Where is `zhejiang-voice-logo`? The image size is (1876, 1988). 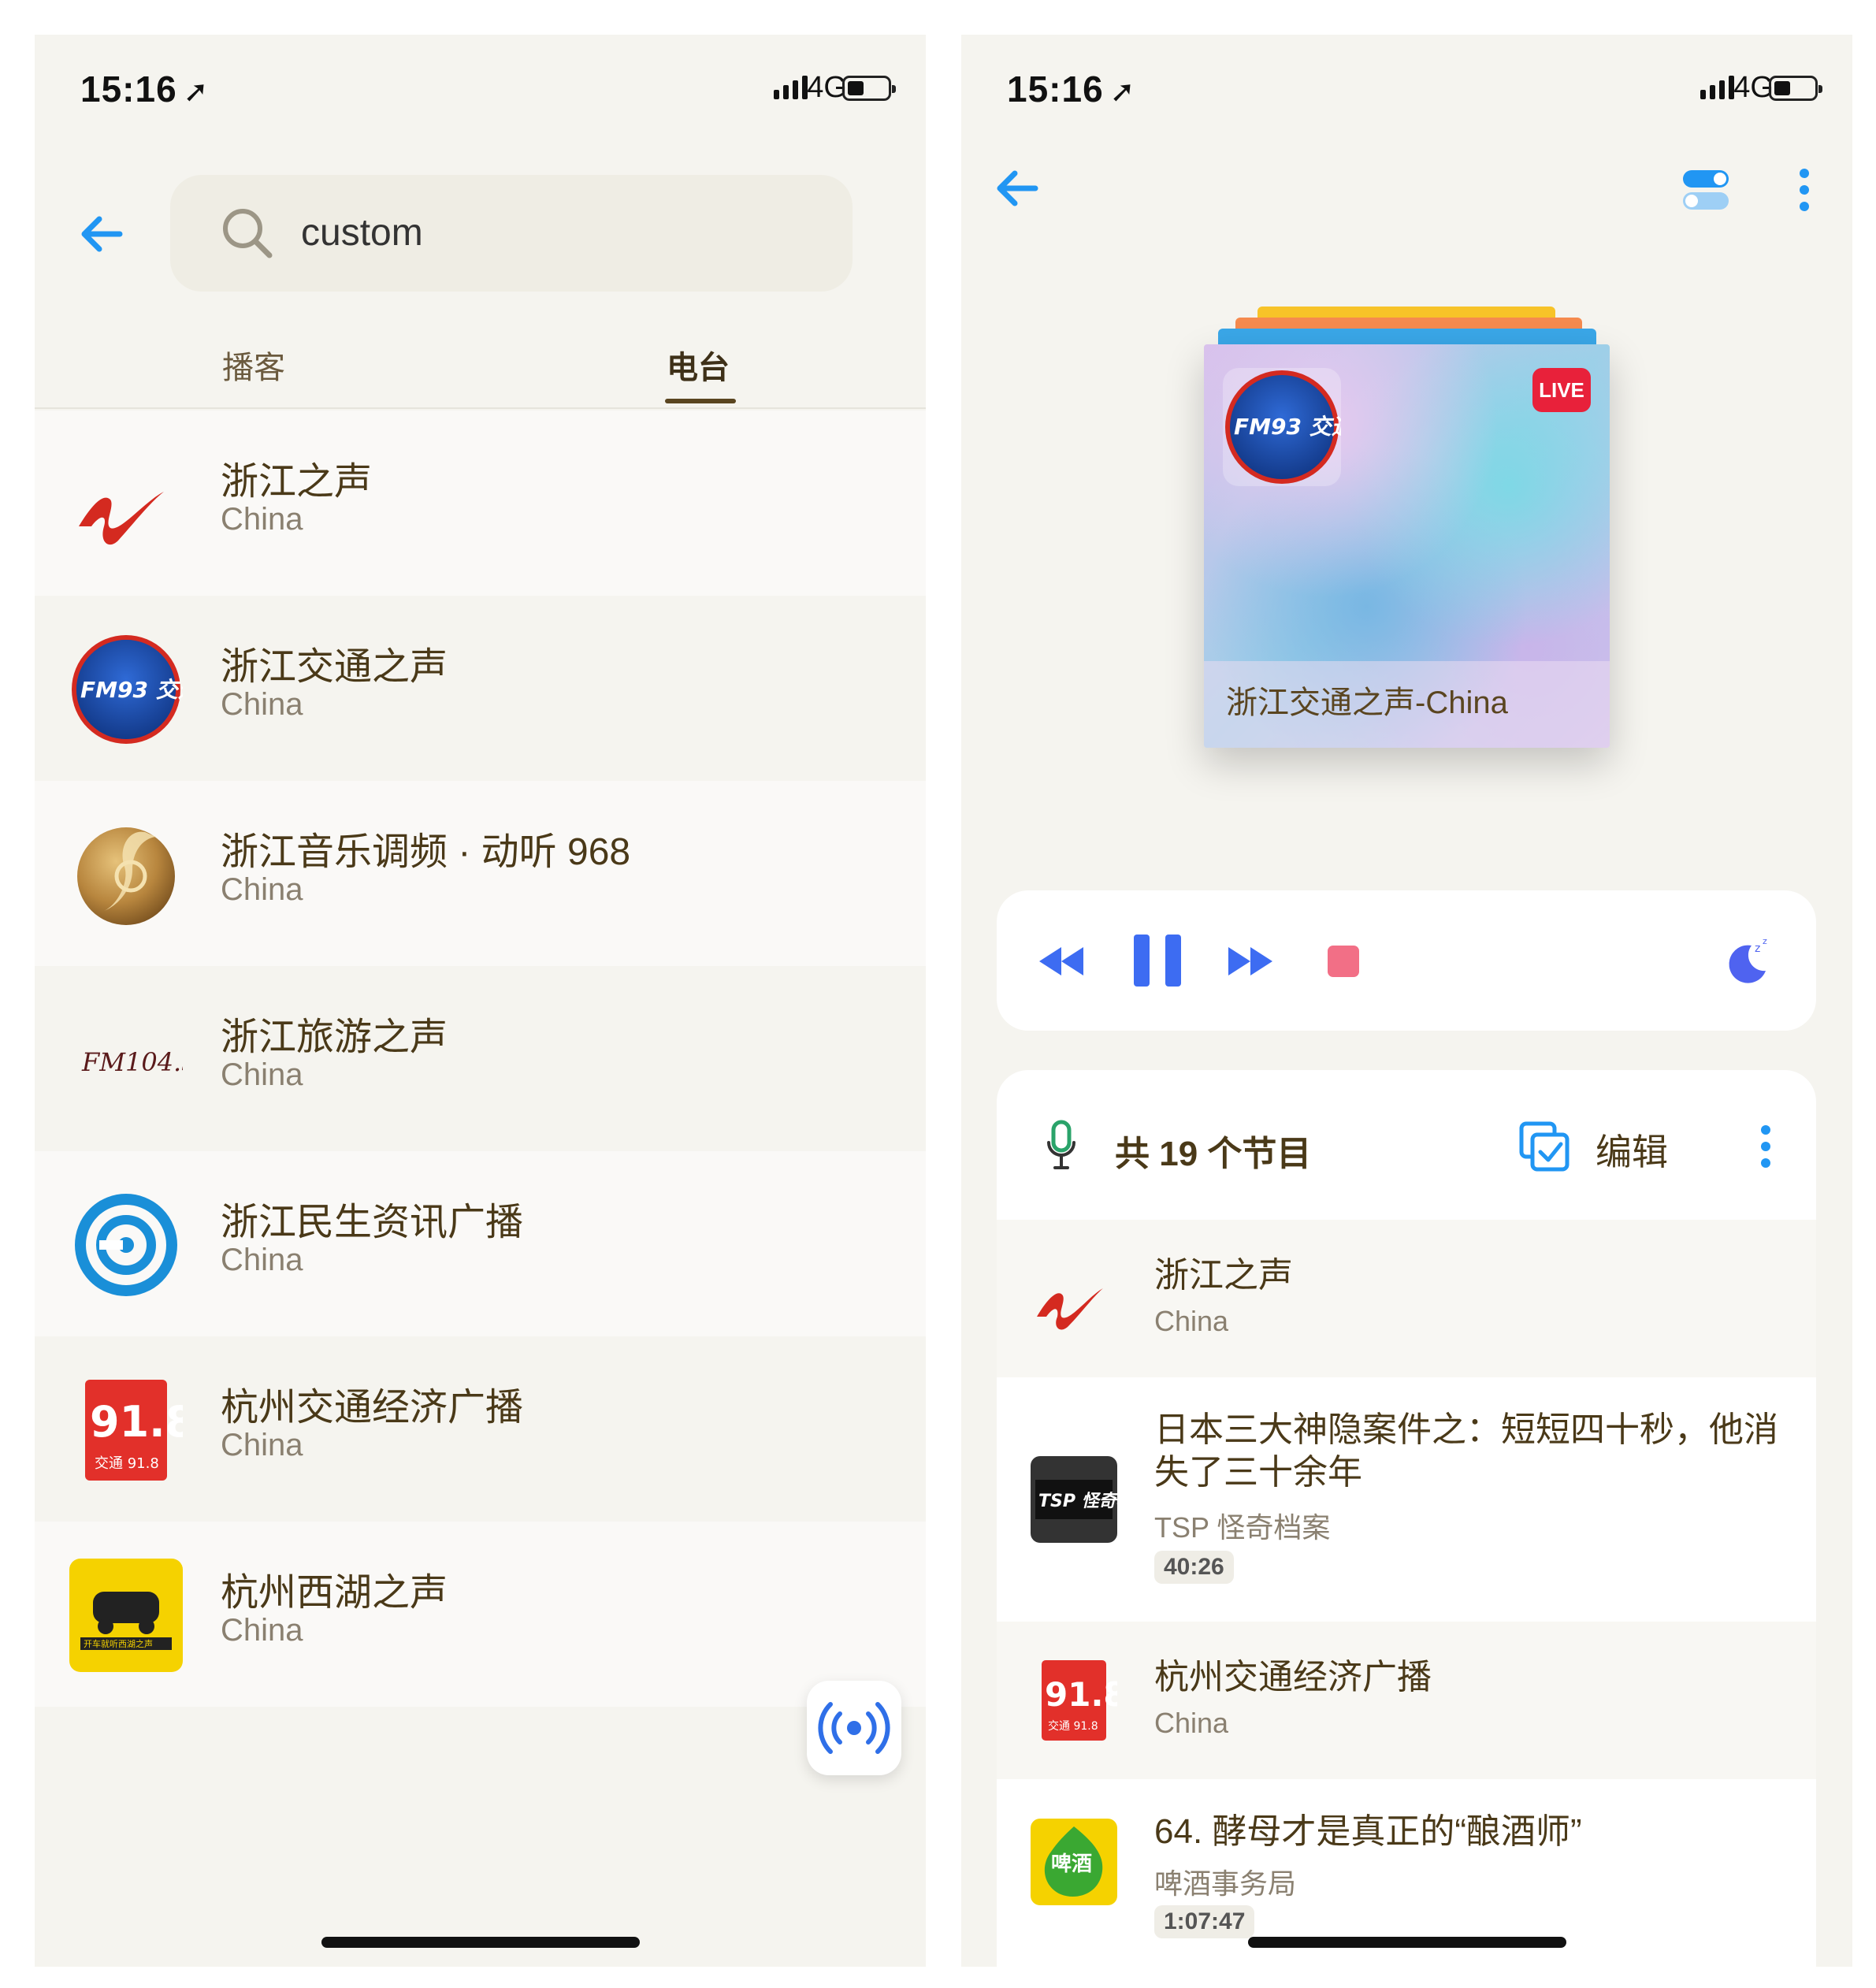
zhejiang-voice-logo is located at coordinates (121, 519).